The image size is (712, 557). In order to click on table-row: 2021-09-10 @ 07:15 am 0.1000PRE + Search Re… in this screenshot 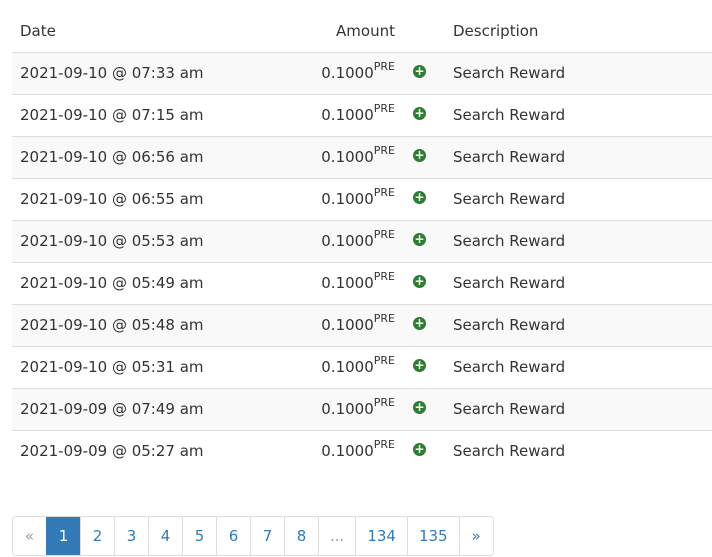, I will do `click(362, 115)`.